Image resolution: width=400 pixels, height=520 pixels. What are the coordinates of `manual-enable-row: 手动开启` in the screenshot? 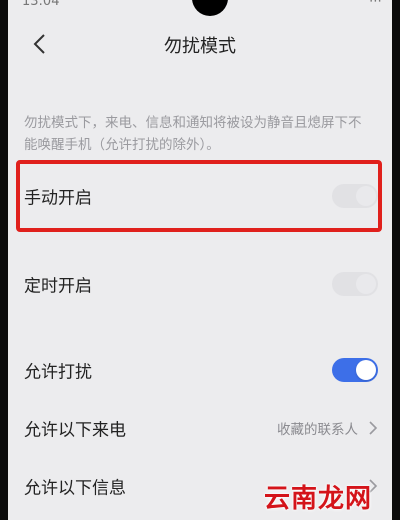 It's located at (200, 196).